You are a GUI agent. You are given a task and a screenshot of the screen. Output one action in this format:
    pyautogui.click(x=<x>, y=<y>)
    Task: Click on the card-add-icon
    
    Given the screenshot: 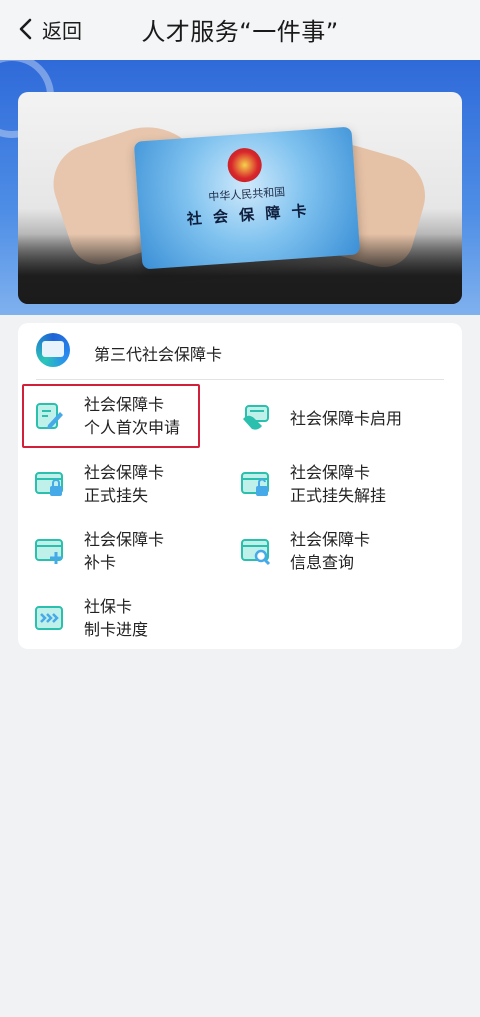 What is the action you would take?
    pyautogui.click(x=49, y=551)
    